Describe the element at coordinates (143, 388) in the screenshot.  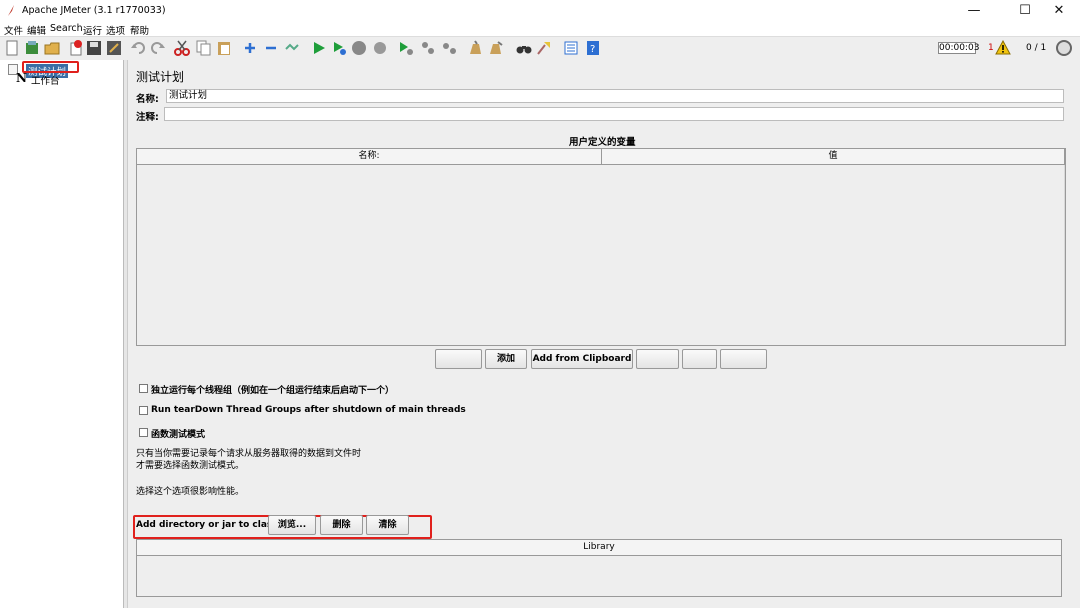
I see `serialize-threadgroups-checkbox` at that location.